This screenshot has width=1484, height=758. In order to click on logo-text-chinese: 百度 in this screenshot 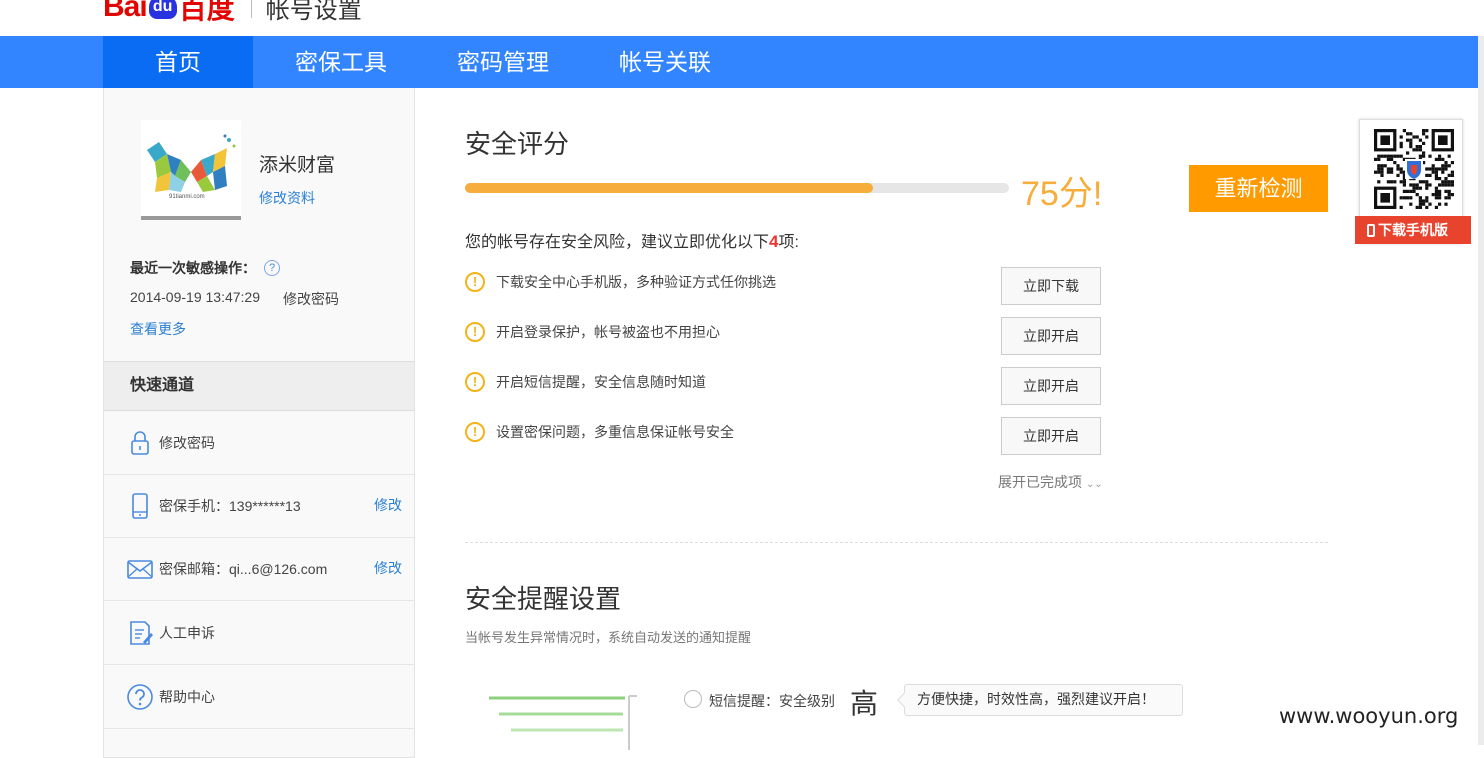, I will do `click(206, 12)`.